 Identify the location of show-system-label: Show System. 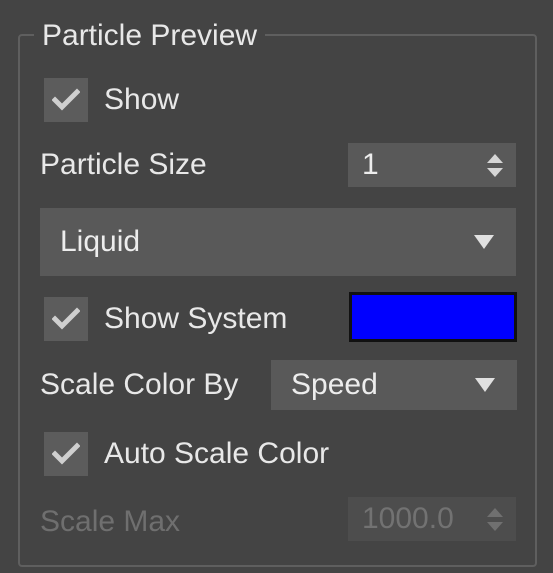
(196, 318).